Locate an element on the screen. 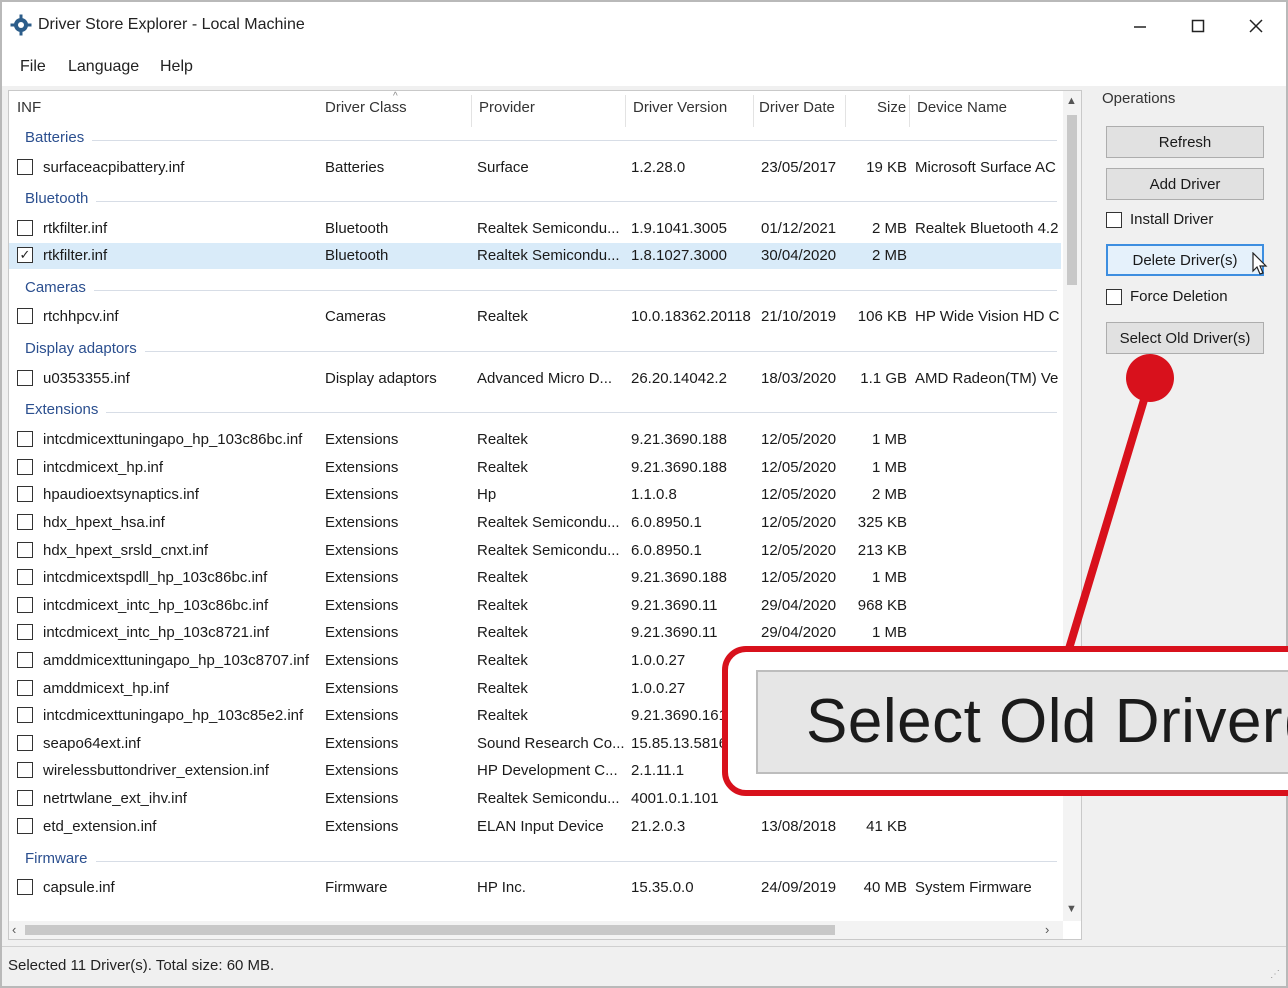  minimize-icon is located at coordinates (1140, 27).